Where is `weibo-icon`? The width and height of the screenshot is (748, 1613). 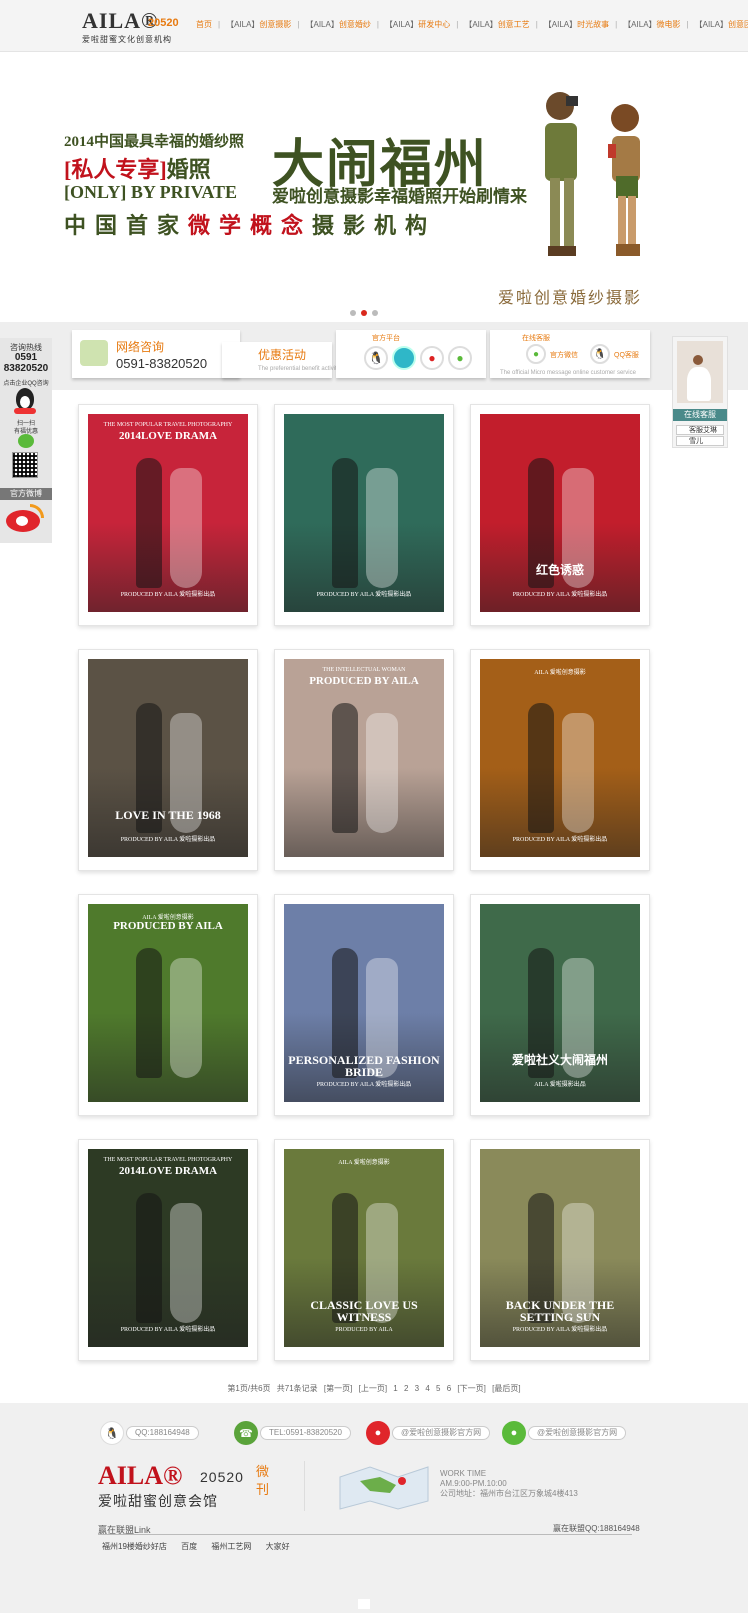
weibo-icon is located at coordinates (26, 519).